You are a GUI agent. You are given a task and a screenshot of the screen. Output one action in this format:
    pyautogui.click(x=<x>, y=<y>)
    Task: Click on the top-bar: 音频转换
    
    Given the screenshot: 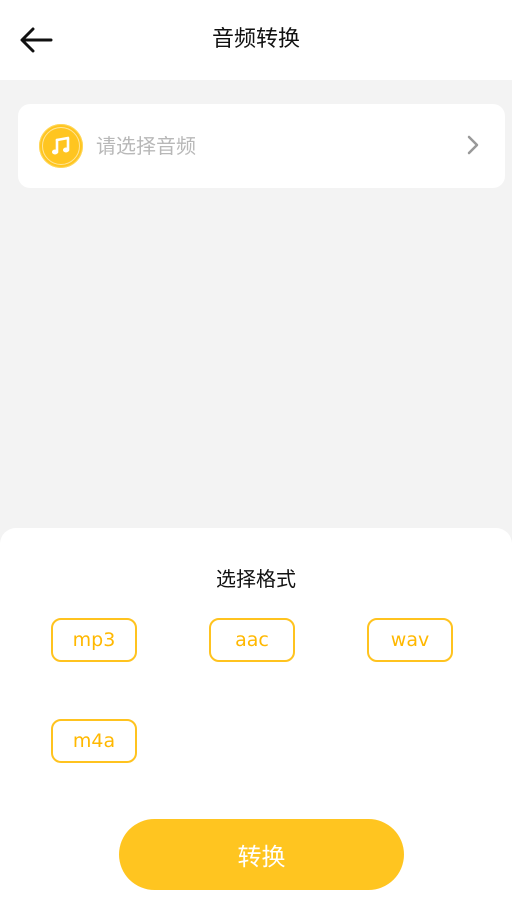 What is the action you would take?
    pyautogui.click(x=256, y=40)
    